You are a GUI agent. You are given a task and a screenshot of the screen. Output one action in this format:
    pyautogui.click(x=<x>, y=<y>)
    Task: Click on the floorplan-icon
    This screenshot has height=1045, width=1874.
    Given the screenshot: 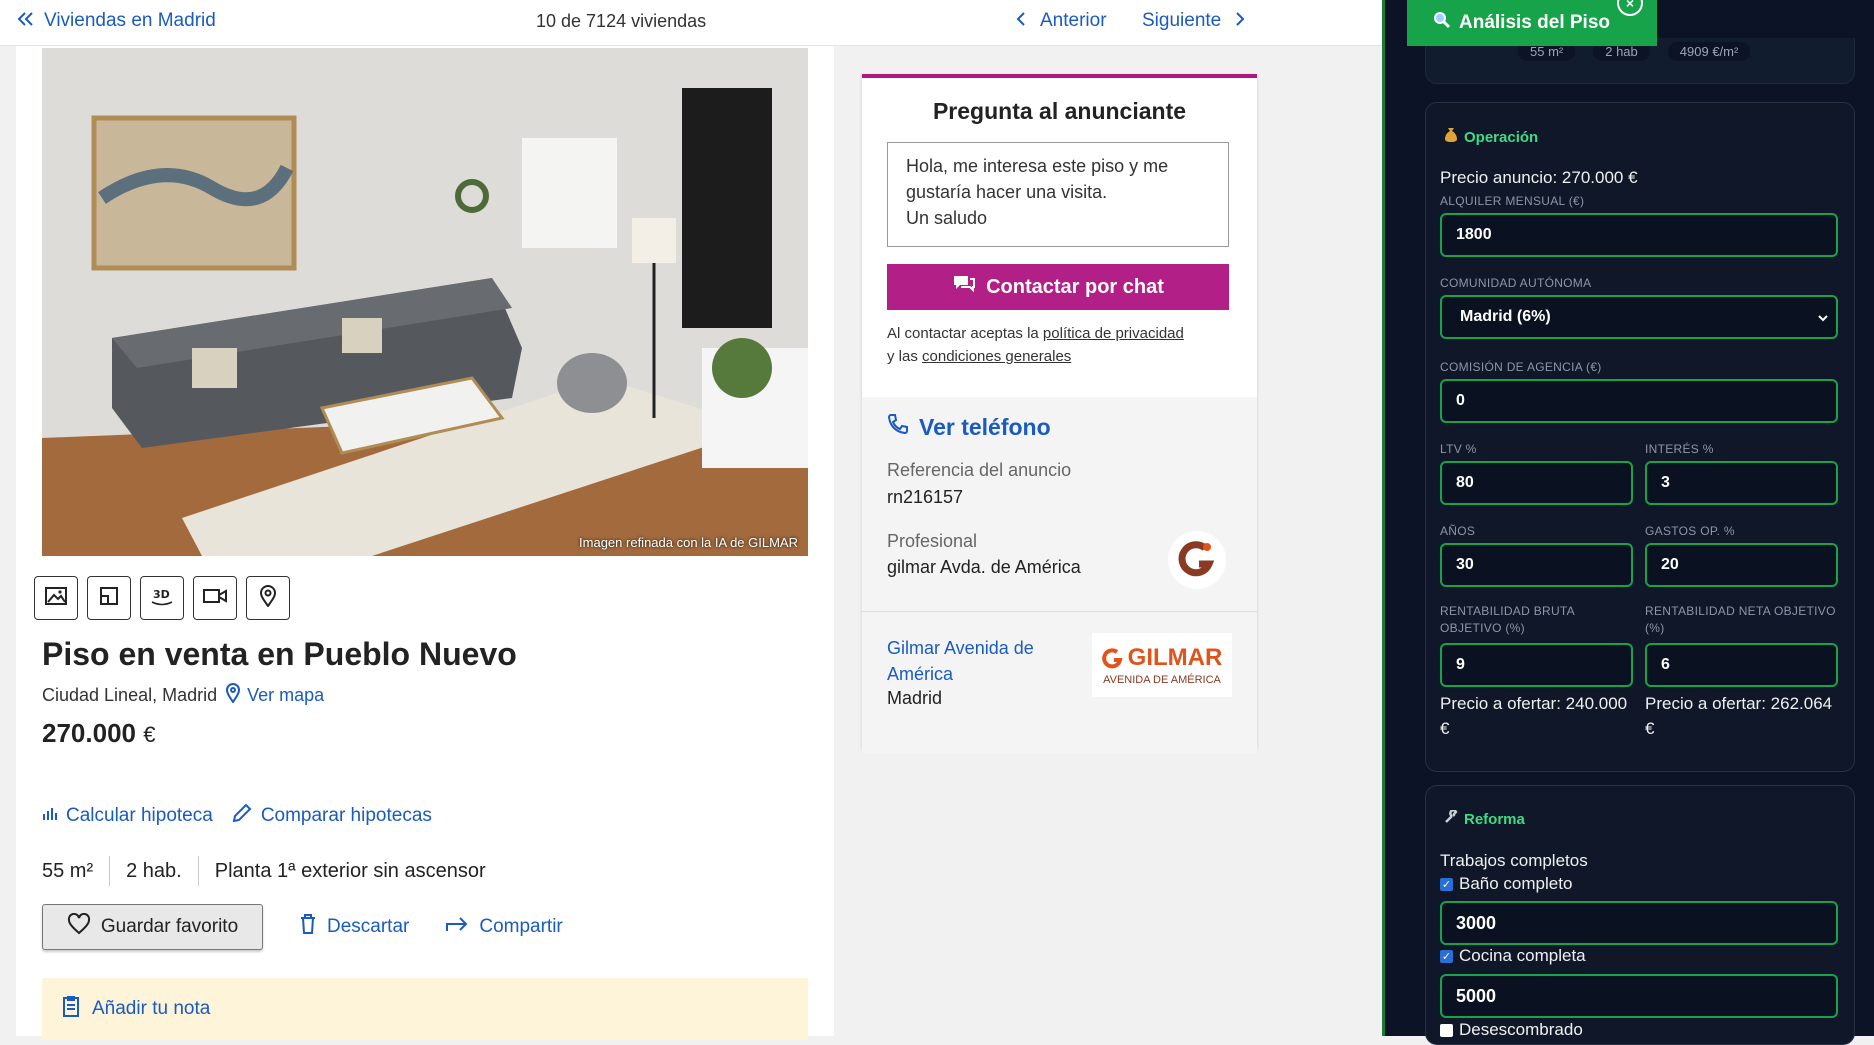 What is the action you would take?
    pyautogui.click(x=109, y=598)
    